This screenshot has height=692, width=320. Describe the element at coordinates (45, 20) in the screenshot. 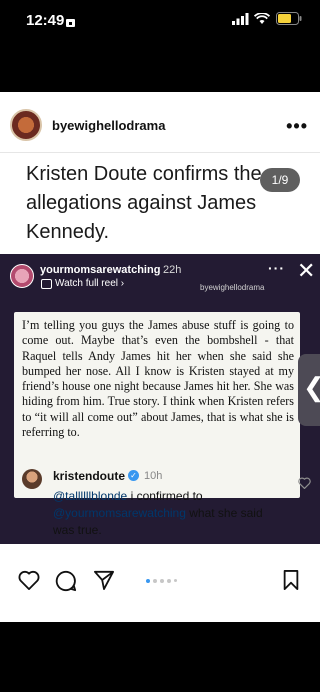

I see `status-time: 12:49` at that location.